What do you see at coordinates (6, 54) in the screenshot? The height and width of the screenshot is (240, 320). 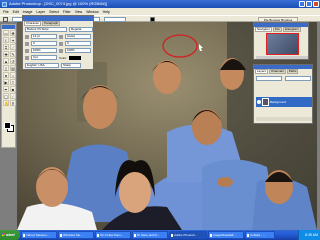 I see `healing-tool-icon: ✚` at bounding box center [6, 54].